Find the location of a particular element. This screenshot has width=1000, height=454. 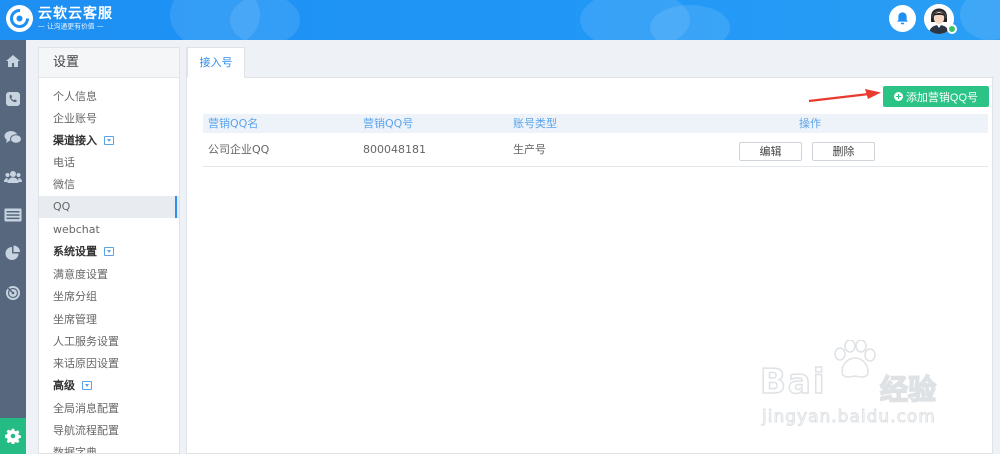

menu-item-agent-management: 坐席管理 is located at coordinates (109, 320).